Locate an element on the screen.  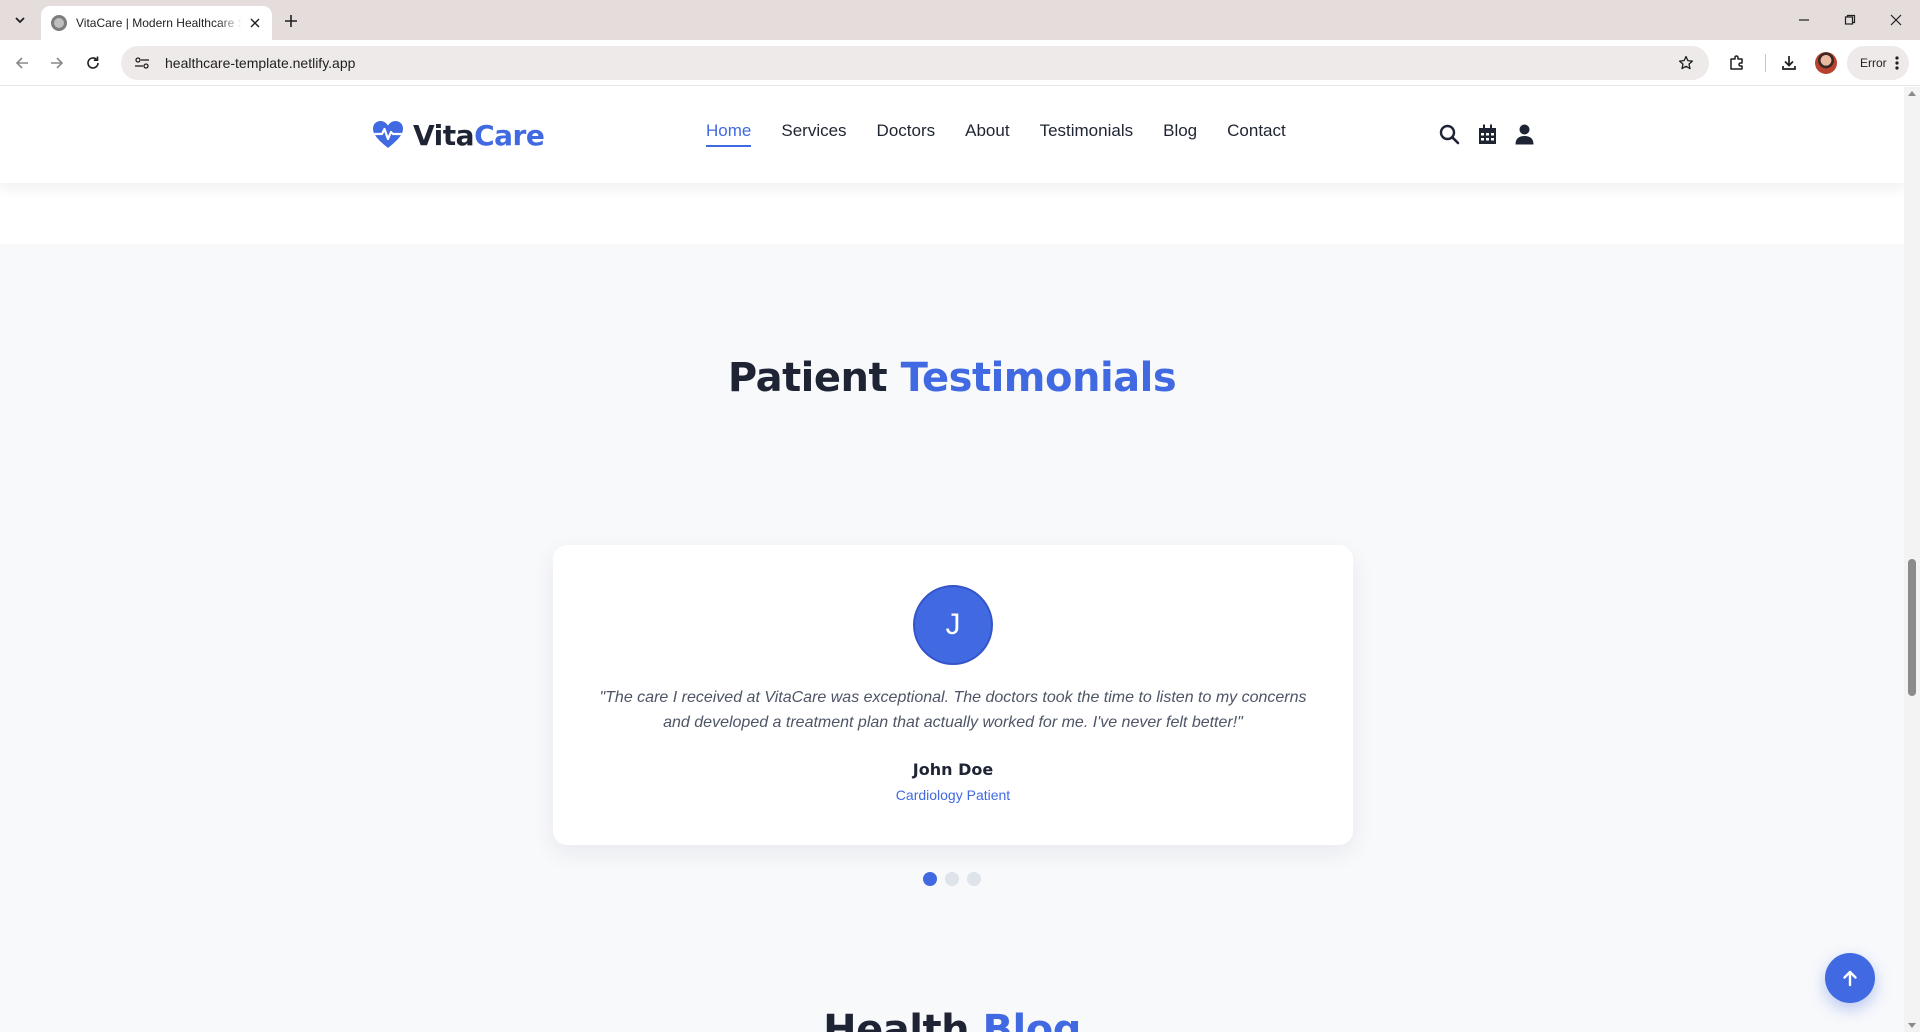
logo-text: VitaCare is located at coordinates (479, 135).